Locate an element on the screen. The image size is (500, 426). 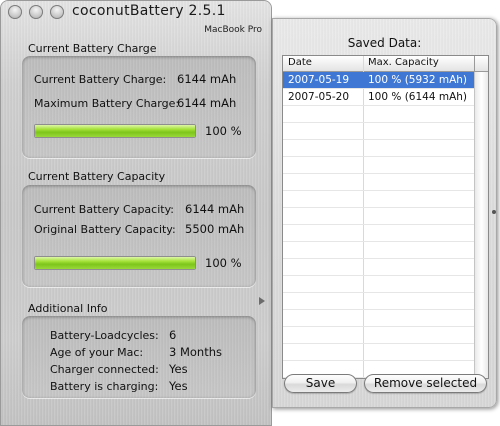
drawer-toggle-triangle-icon is located at coordinates (262, 301).